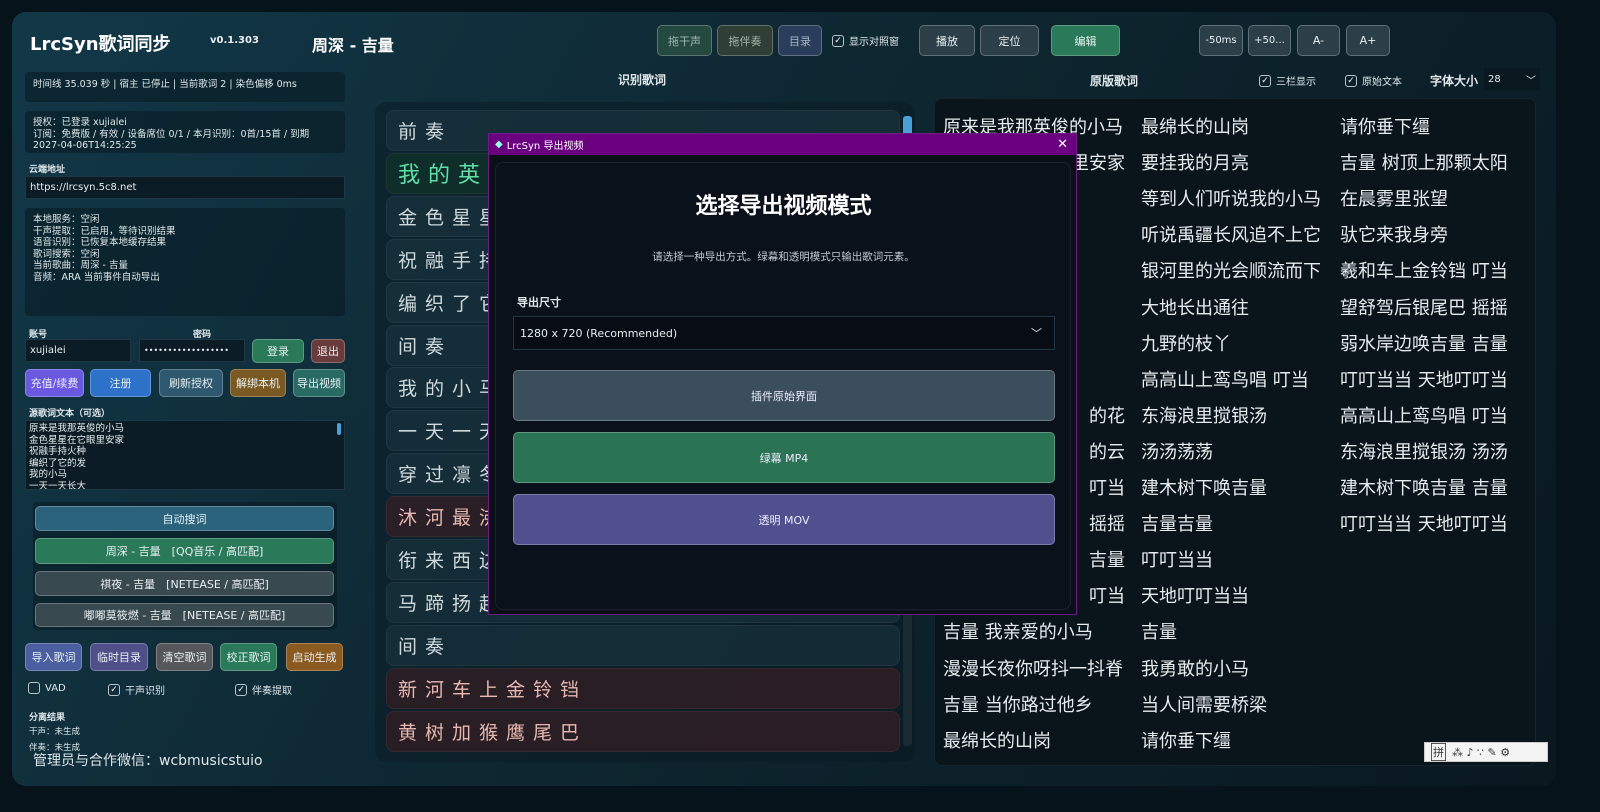 The width and height of the screenshot is (1600, 812). I want to click on drag-accomp-button: 拖伴奏, so click(745, 40).